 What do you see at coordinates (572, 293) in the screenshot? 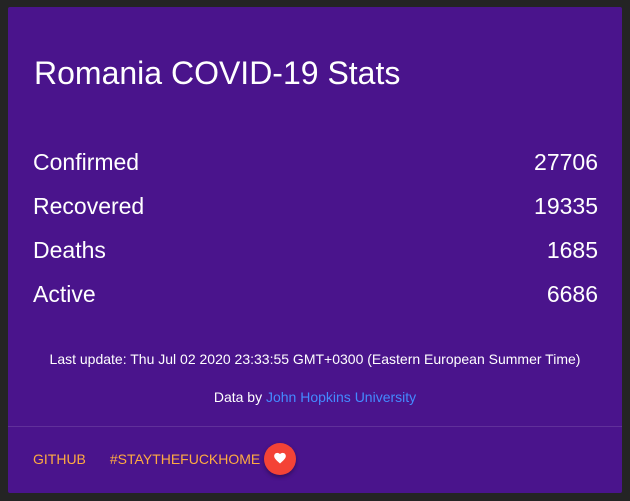
I see `stat-value-active: 6686` at bounding box center [572, 293].